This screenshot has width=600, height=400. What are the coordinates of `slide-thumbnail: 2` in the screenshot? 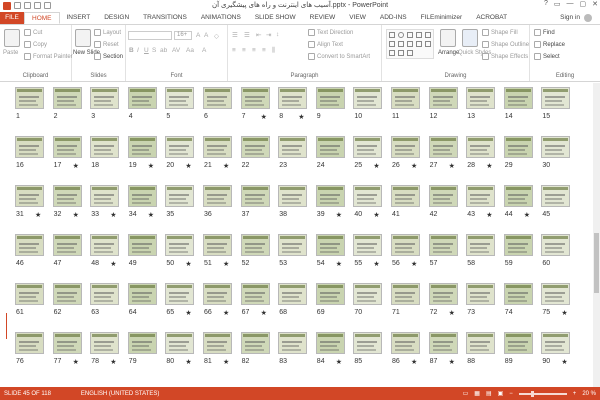 It's located at (67, 103).